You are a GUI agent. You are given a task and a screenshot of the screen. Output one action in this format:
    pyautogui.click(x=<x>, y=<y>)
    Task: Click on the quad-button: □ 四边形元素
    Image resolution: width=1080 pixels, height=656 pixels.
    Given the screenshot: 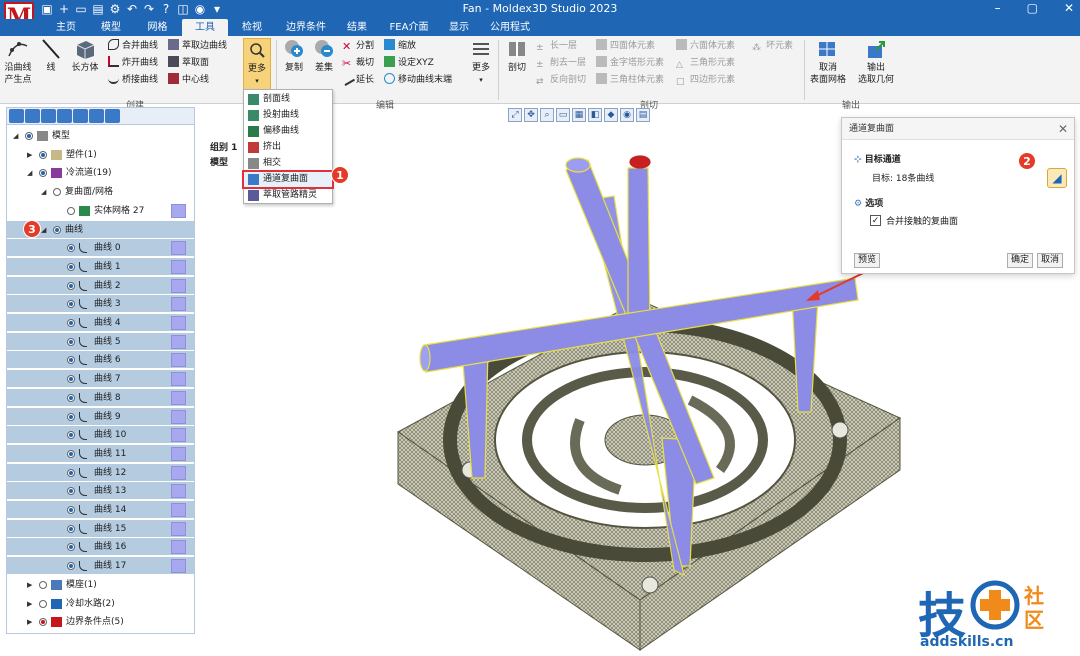 What is the action you would take?
    pyautogui.click(x=705, y=80)
    